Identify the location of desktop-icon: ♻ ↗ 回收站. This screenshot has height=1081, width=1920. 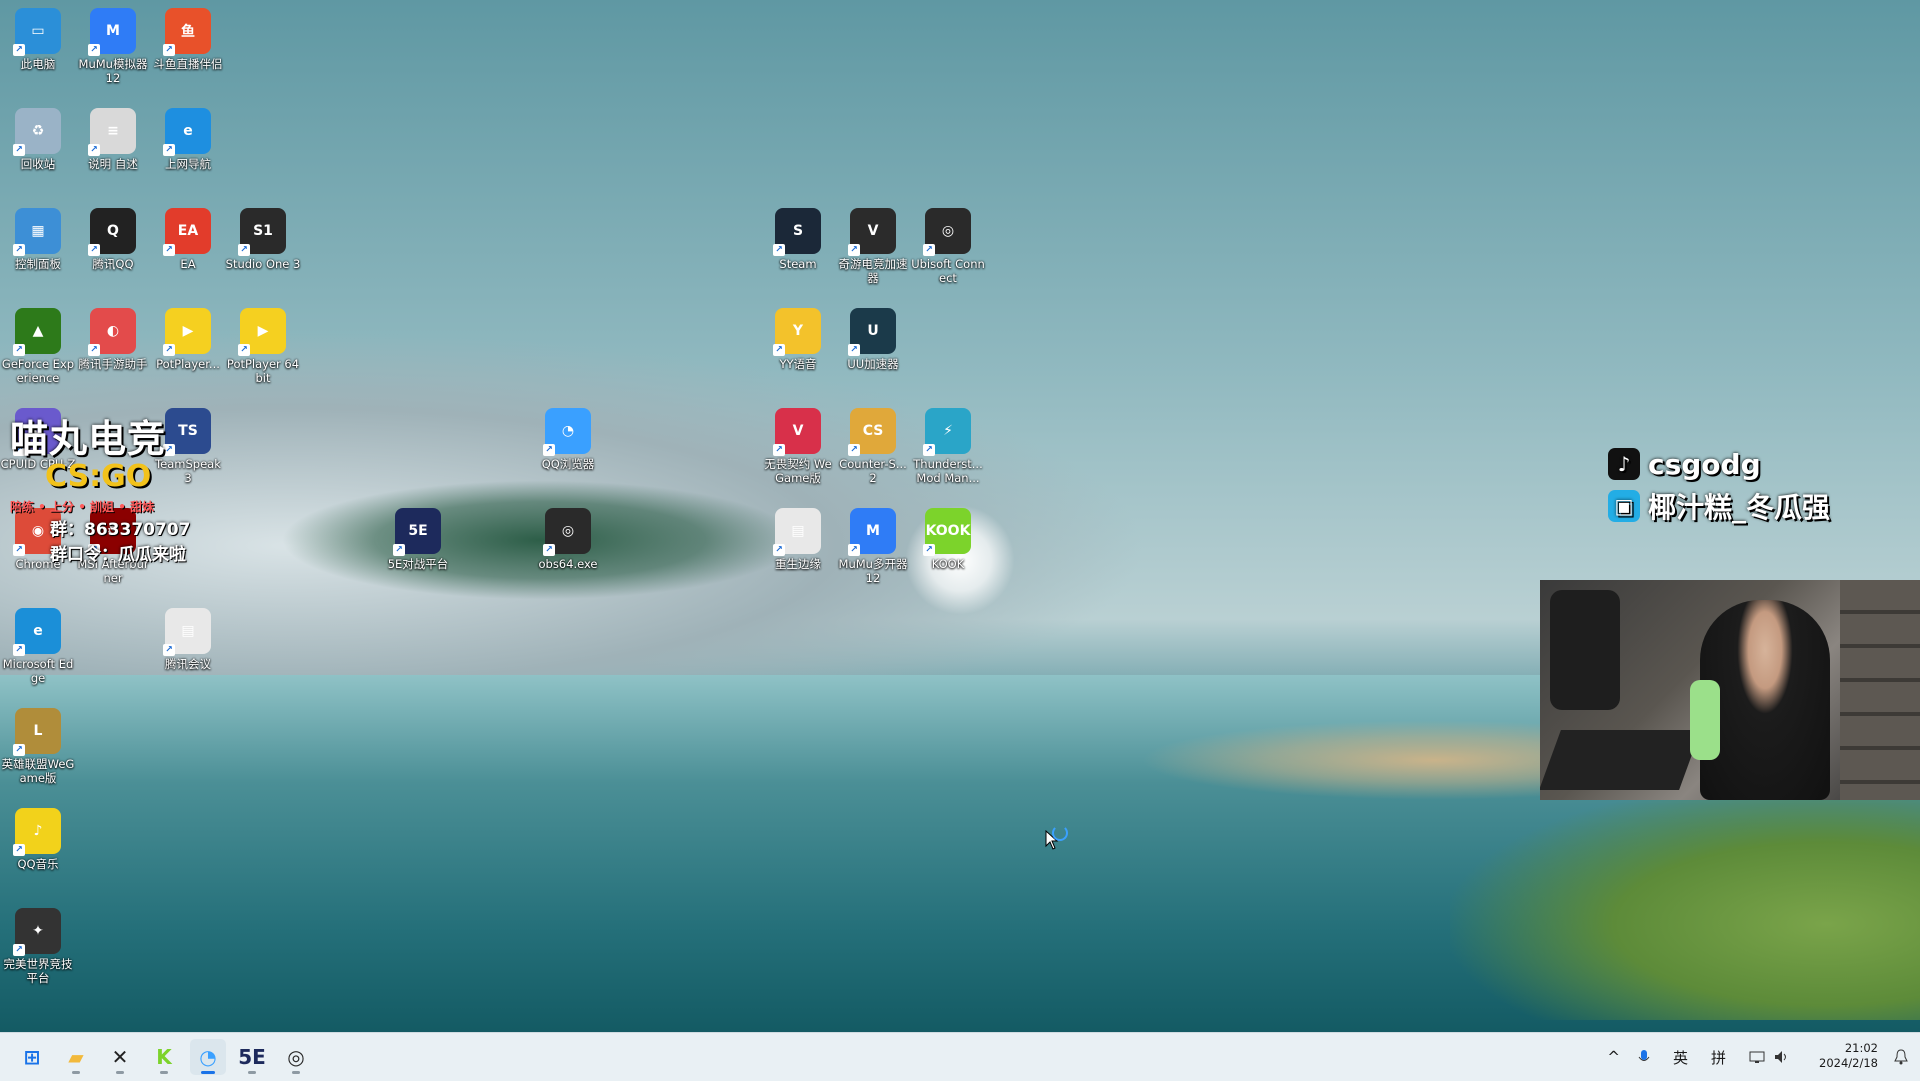
(38, 139).